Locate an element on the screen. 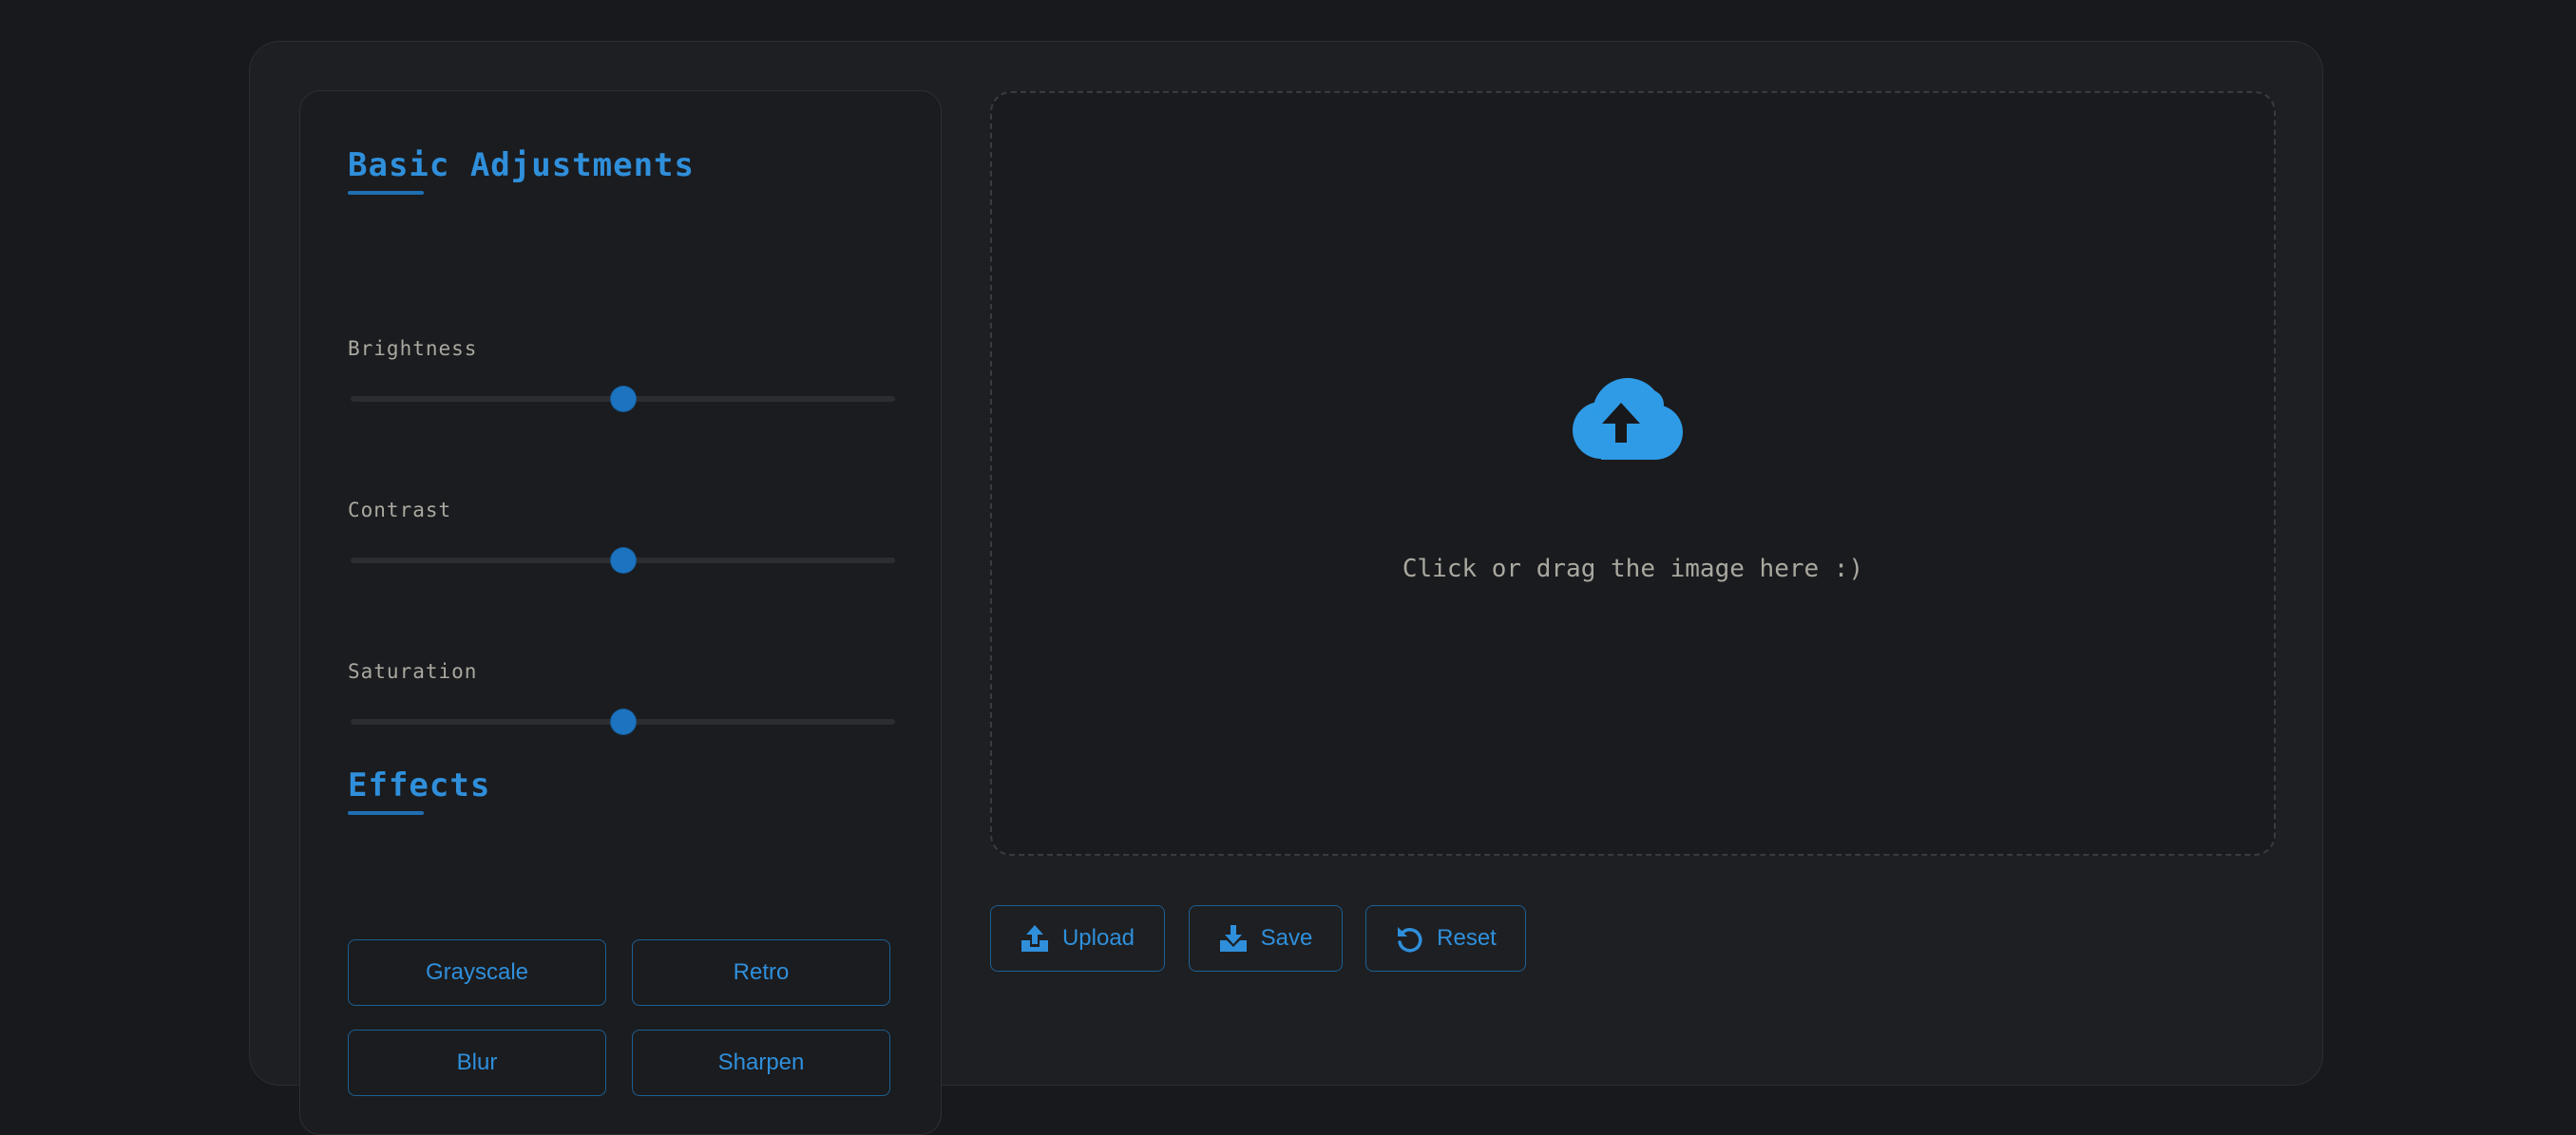  effects-heading: Effects is located at coordinates (419, 785).